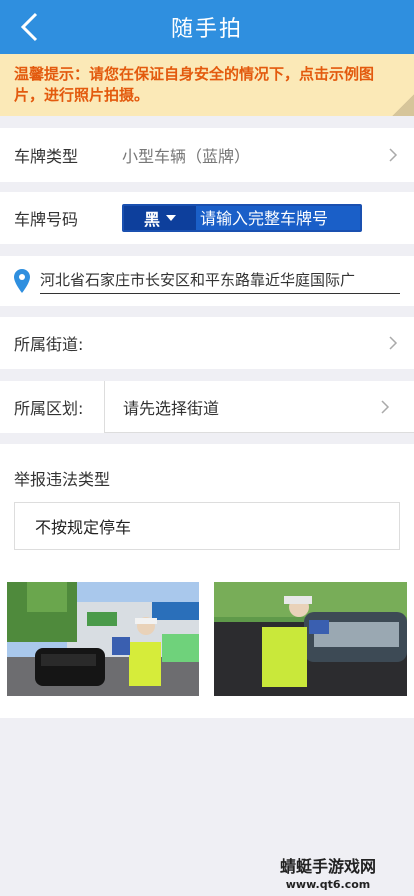 This screenshot has width=414, height=896. I want to click on violation-type-value: 不按规定停车, so click(83, 527).